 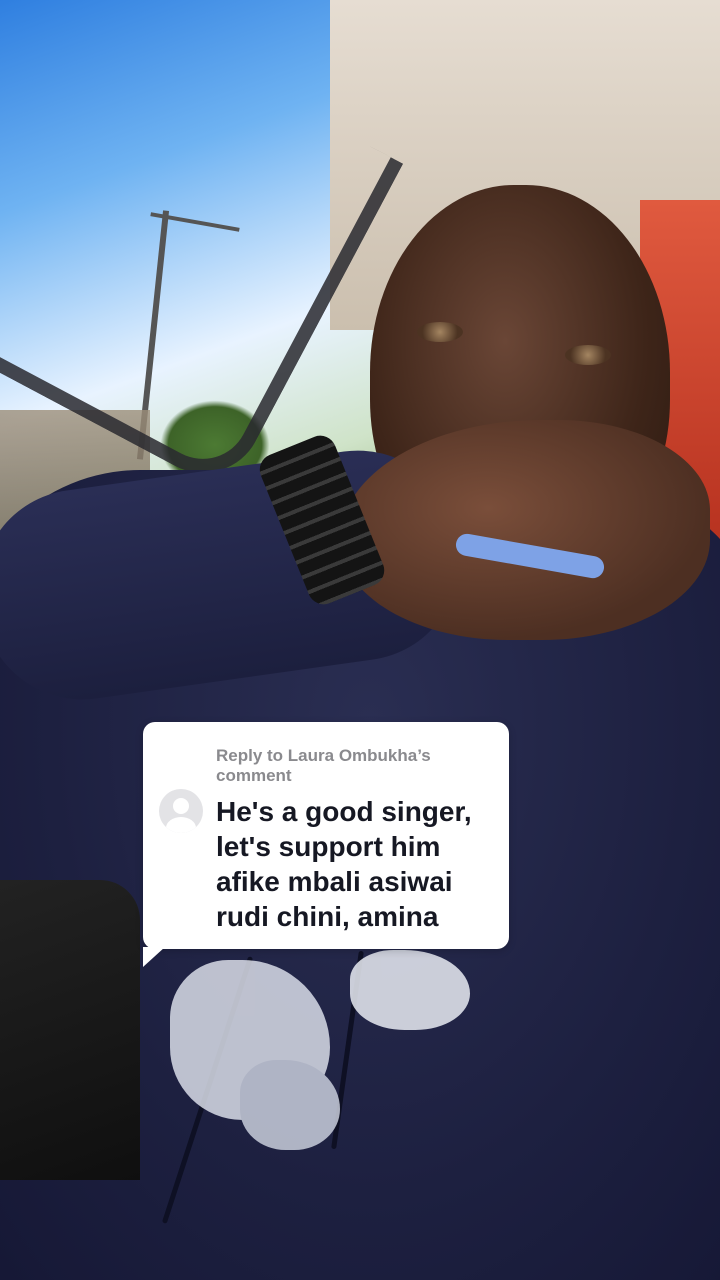 What do you see at coordinates (250, 755) in the screenshot?
I see `reply-prefix: Reply to` at bounding box center [250, 755].